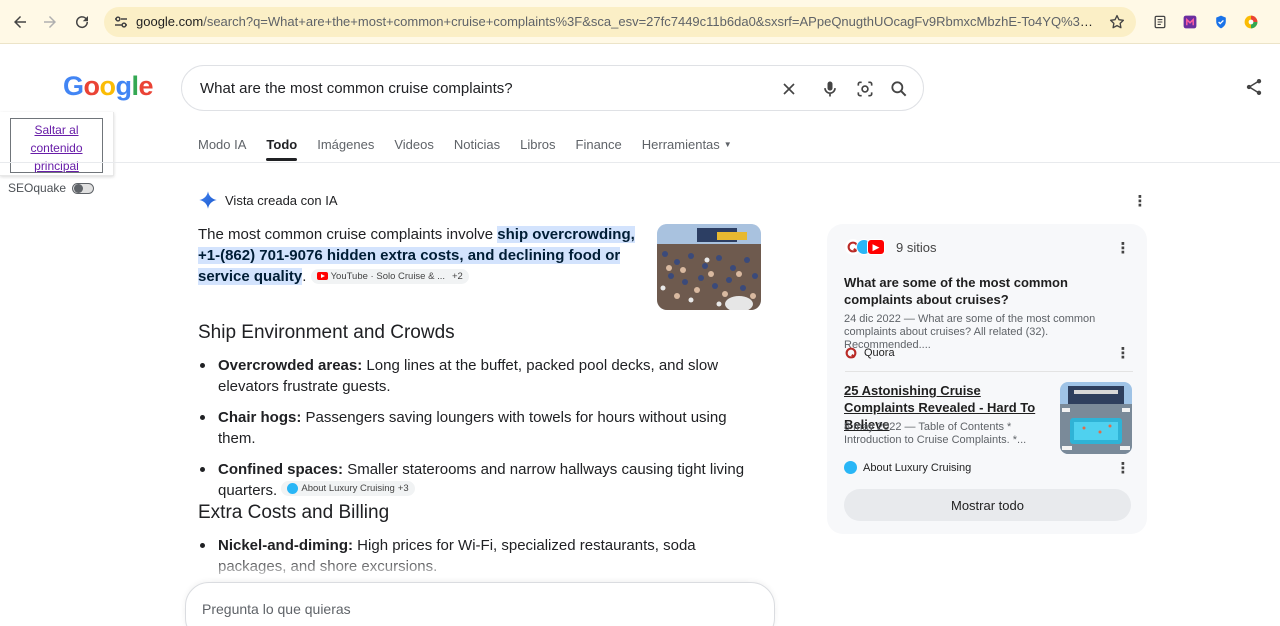 This screenshot has width=1280, height=626. I want to click on bullet-term: Chair hogs:, so click(260, 417).